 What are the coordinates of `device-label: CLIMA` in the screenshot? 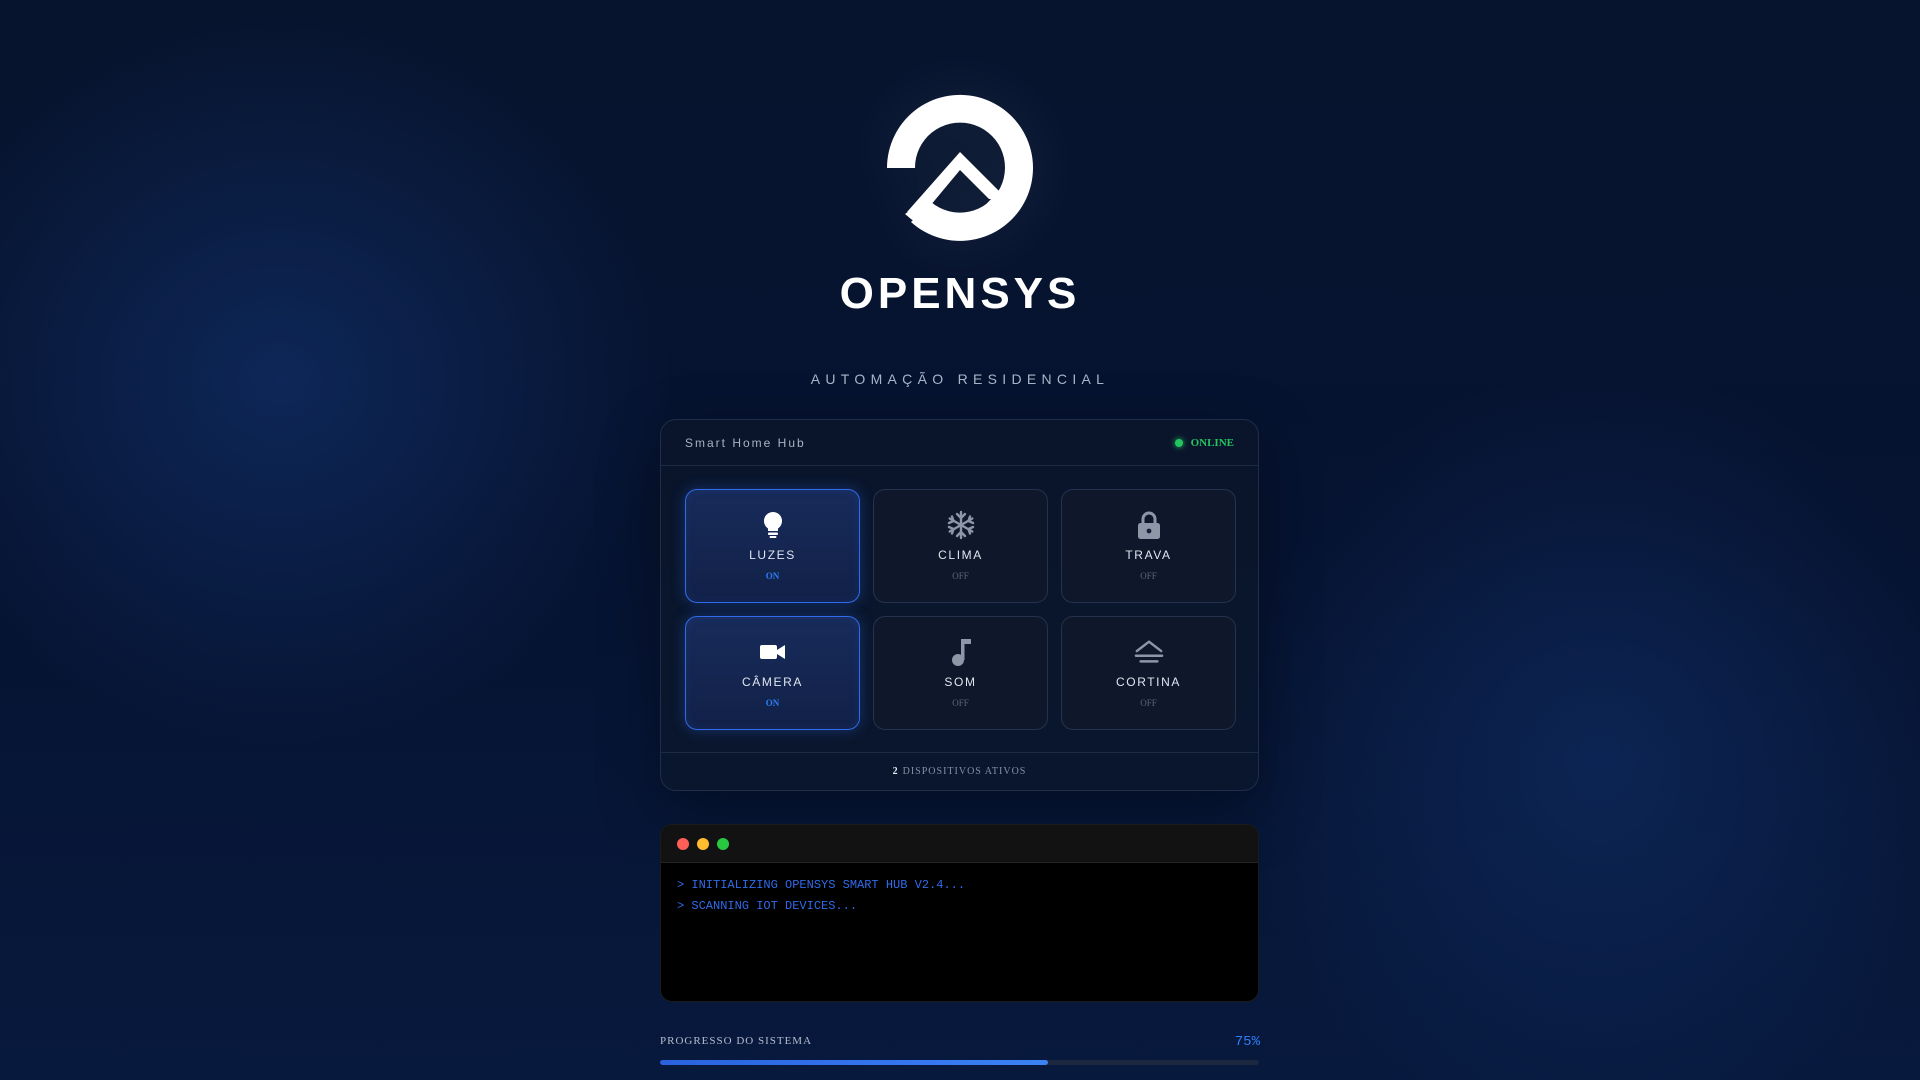 It's located at (960, 555).